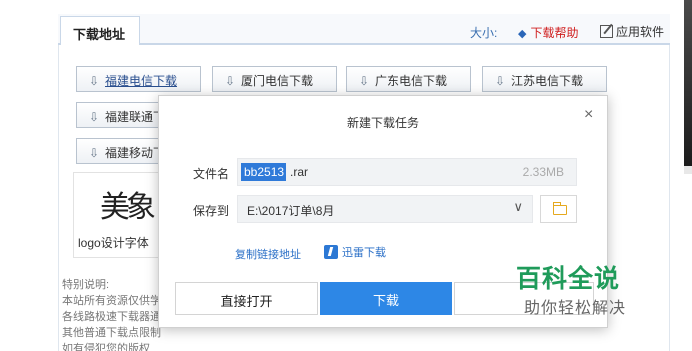 The width and height of the screenshot is (692, 351). Describe the element at coordinates (113, 242) in the screenshot. I see `logo-caption: logo设计字体` at that location.